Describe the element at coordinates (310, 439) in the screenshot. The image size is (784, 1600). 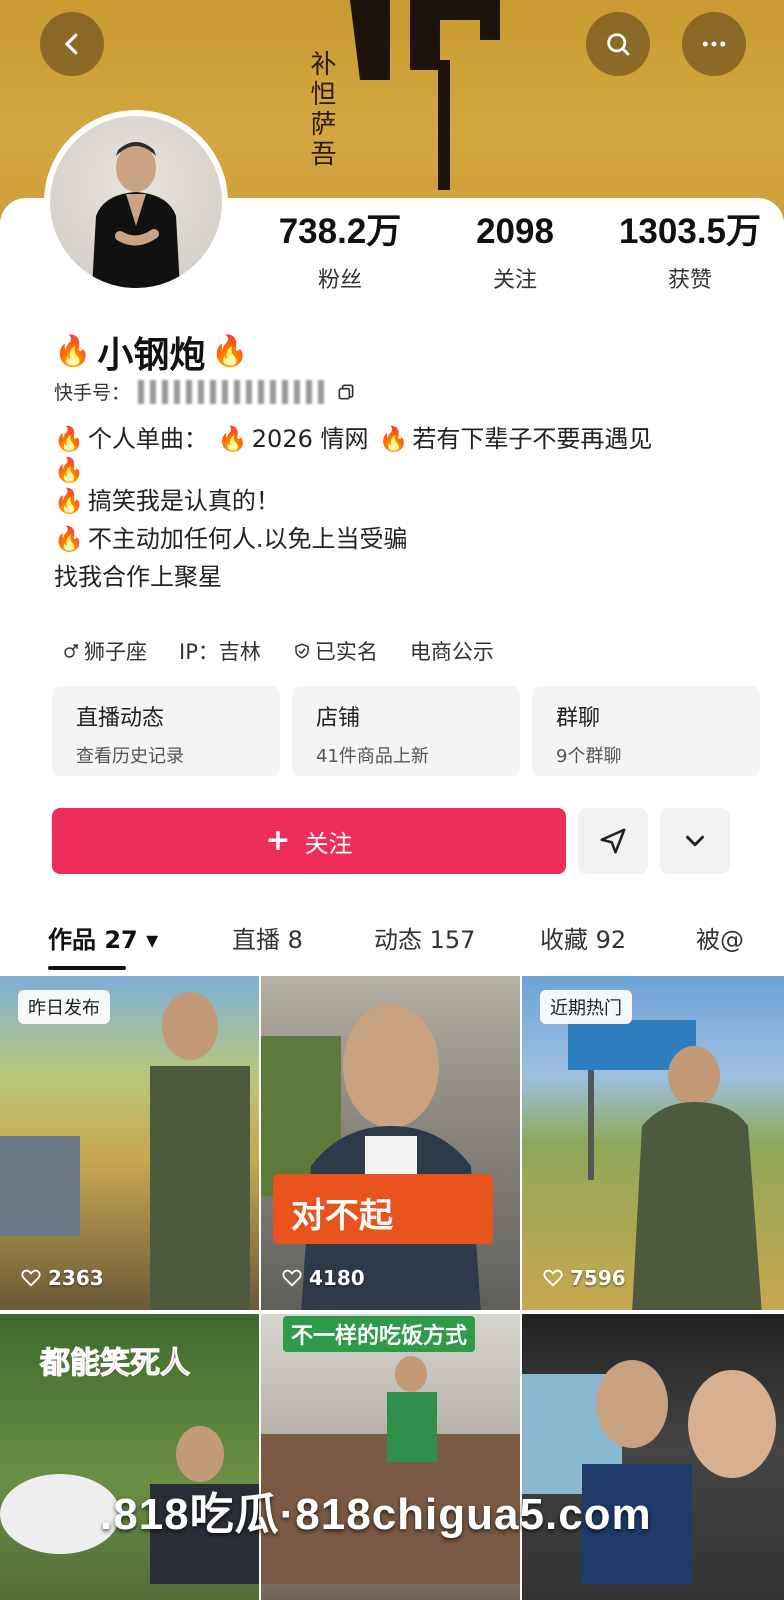
I see `bio-text: 2026 情网` at that location.